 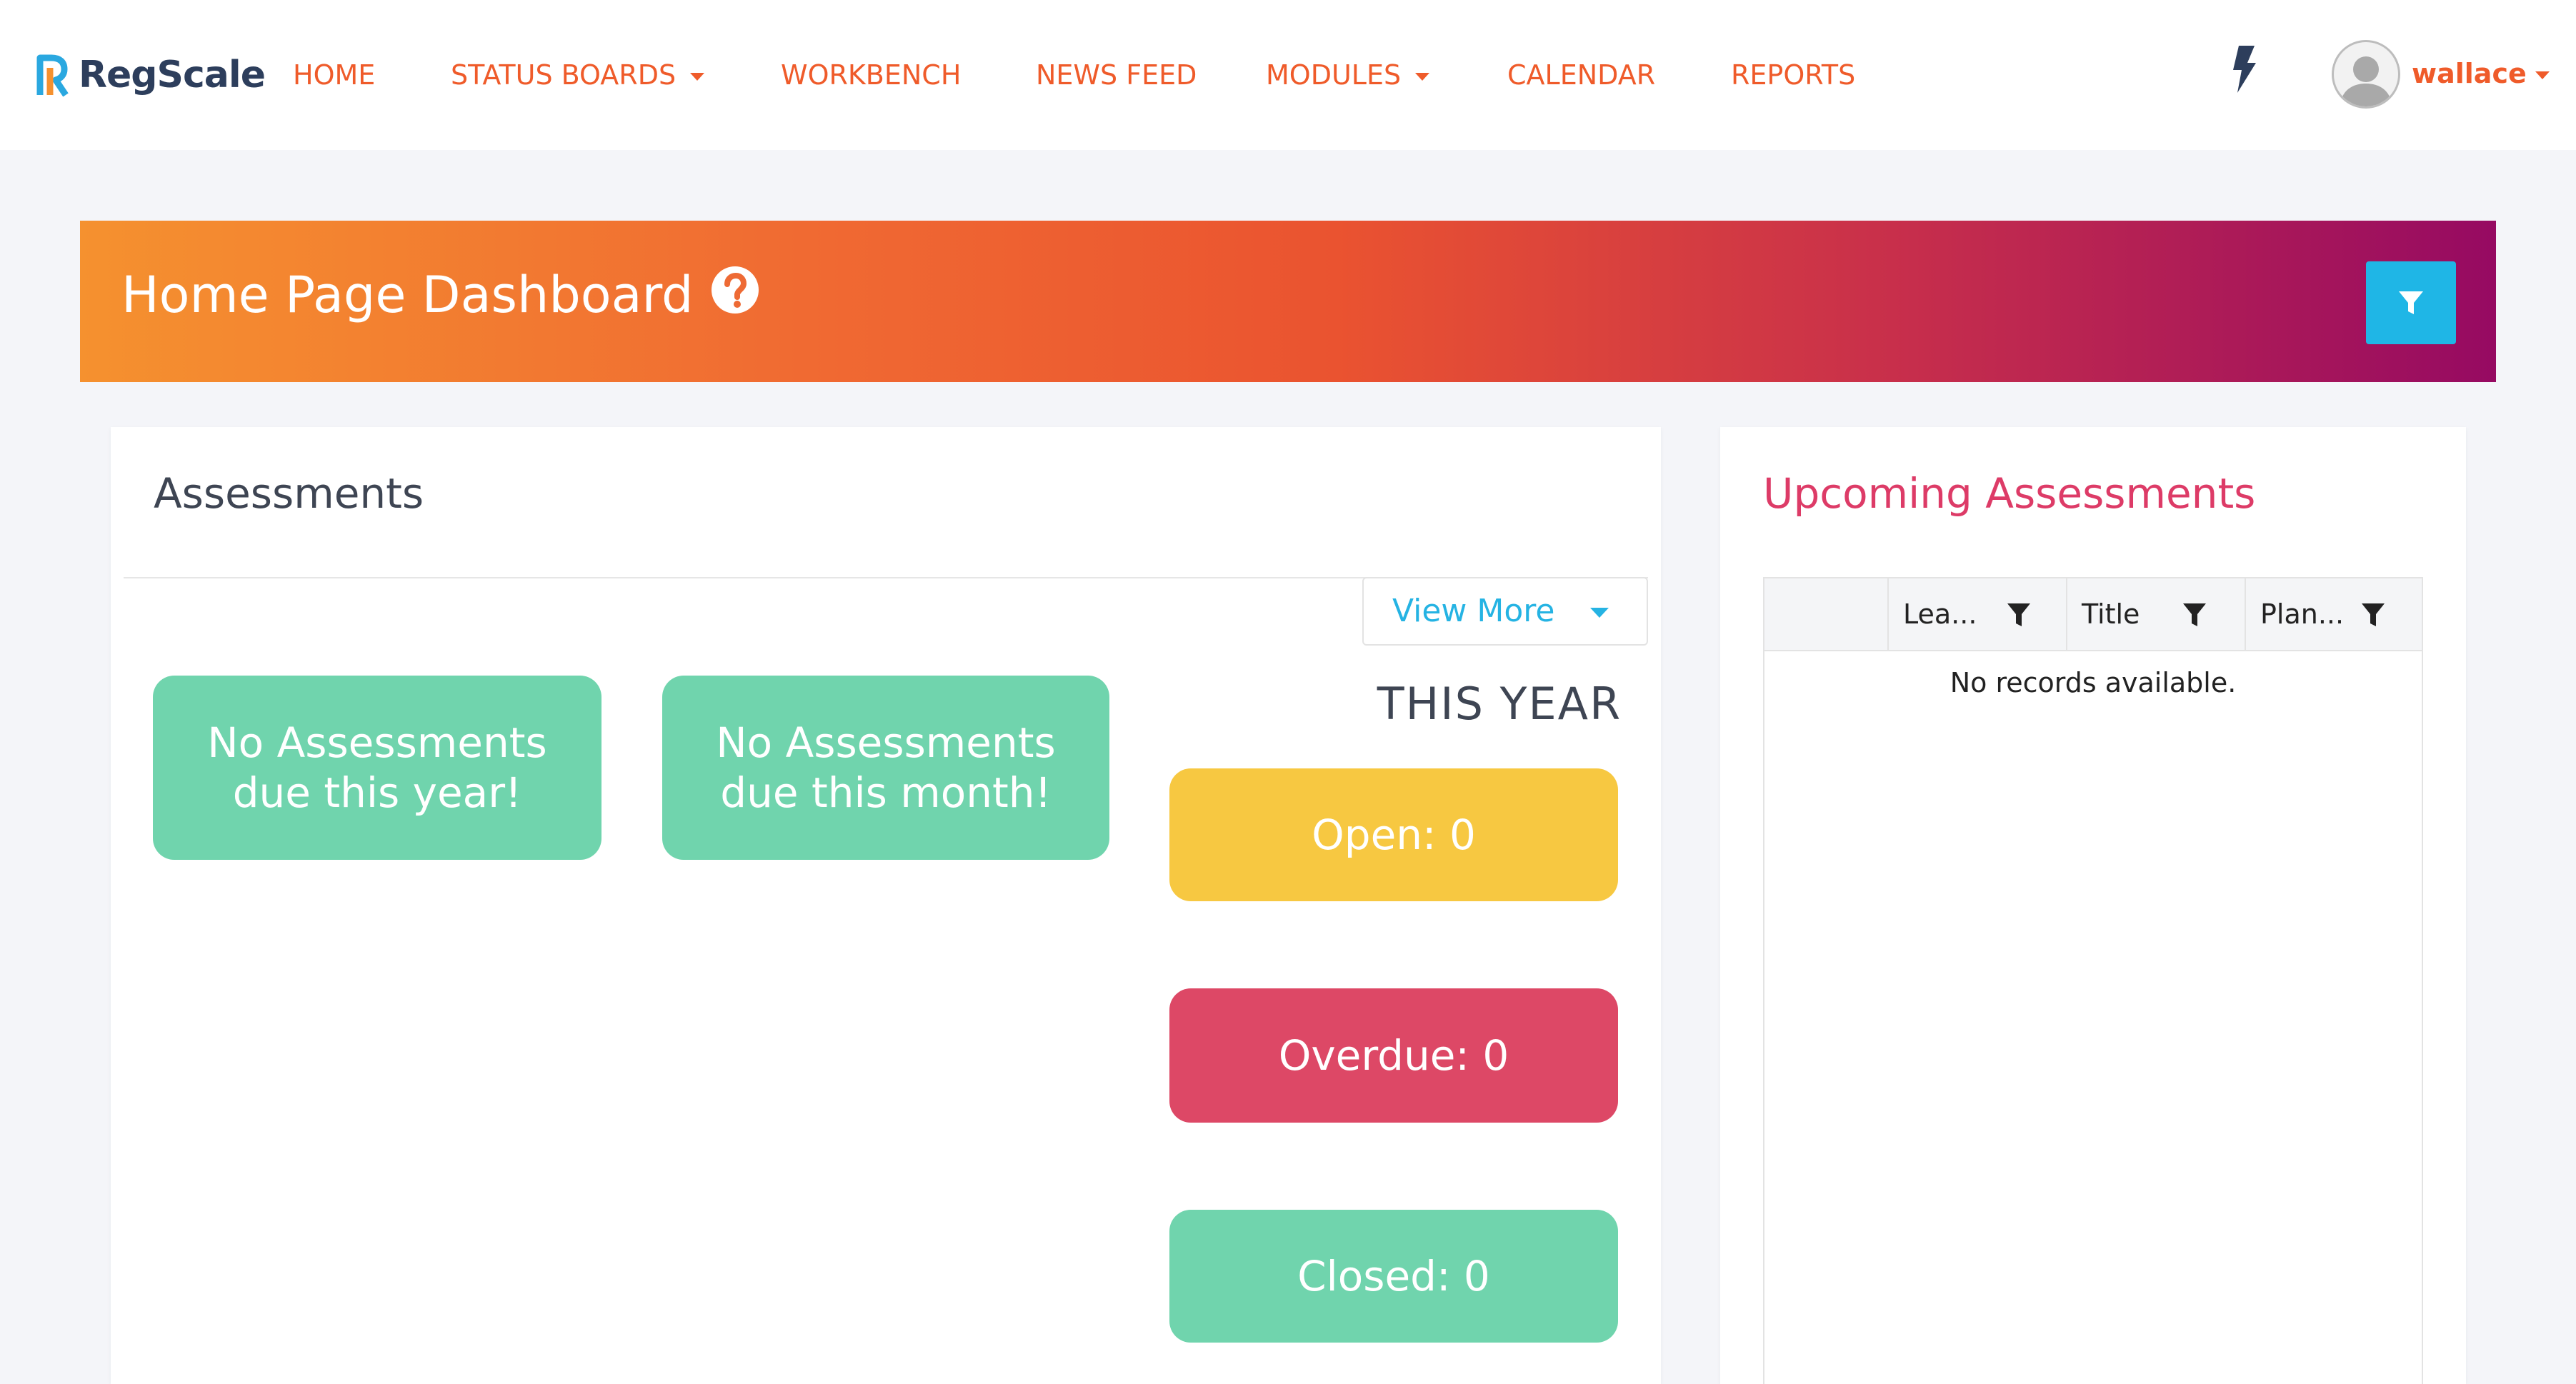 What do you see at coordinates (289, 494) in the screenshot?
I see `assessments-title: Assessments` at bounding box center [289, 494].